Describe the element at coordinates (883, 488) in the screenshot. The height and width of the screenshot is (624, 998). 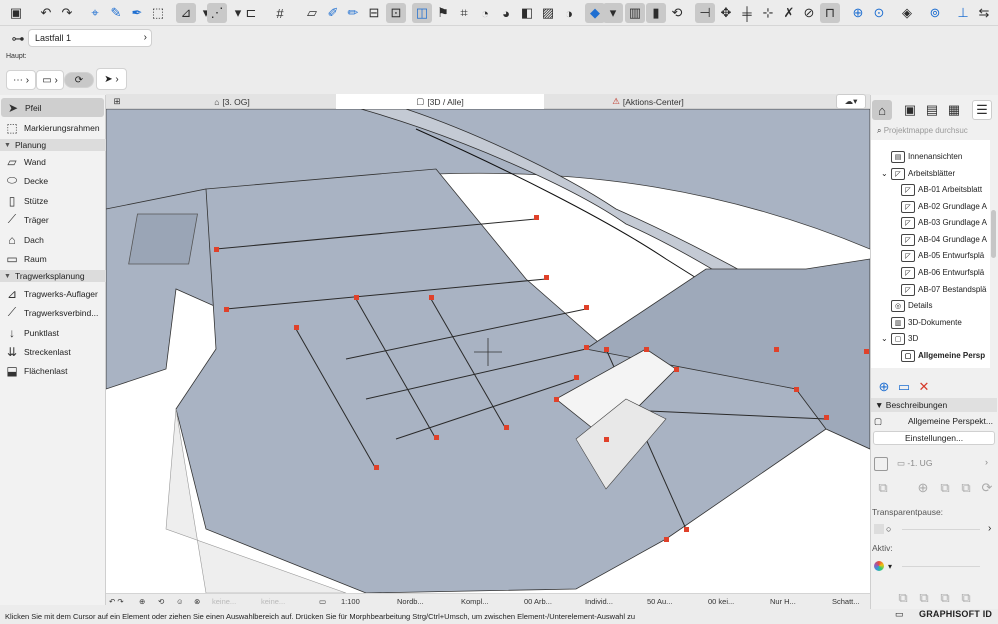
I see `copy-icon: ⧉` at that location.